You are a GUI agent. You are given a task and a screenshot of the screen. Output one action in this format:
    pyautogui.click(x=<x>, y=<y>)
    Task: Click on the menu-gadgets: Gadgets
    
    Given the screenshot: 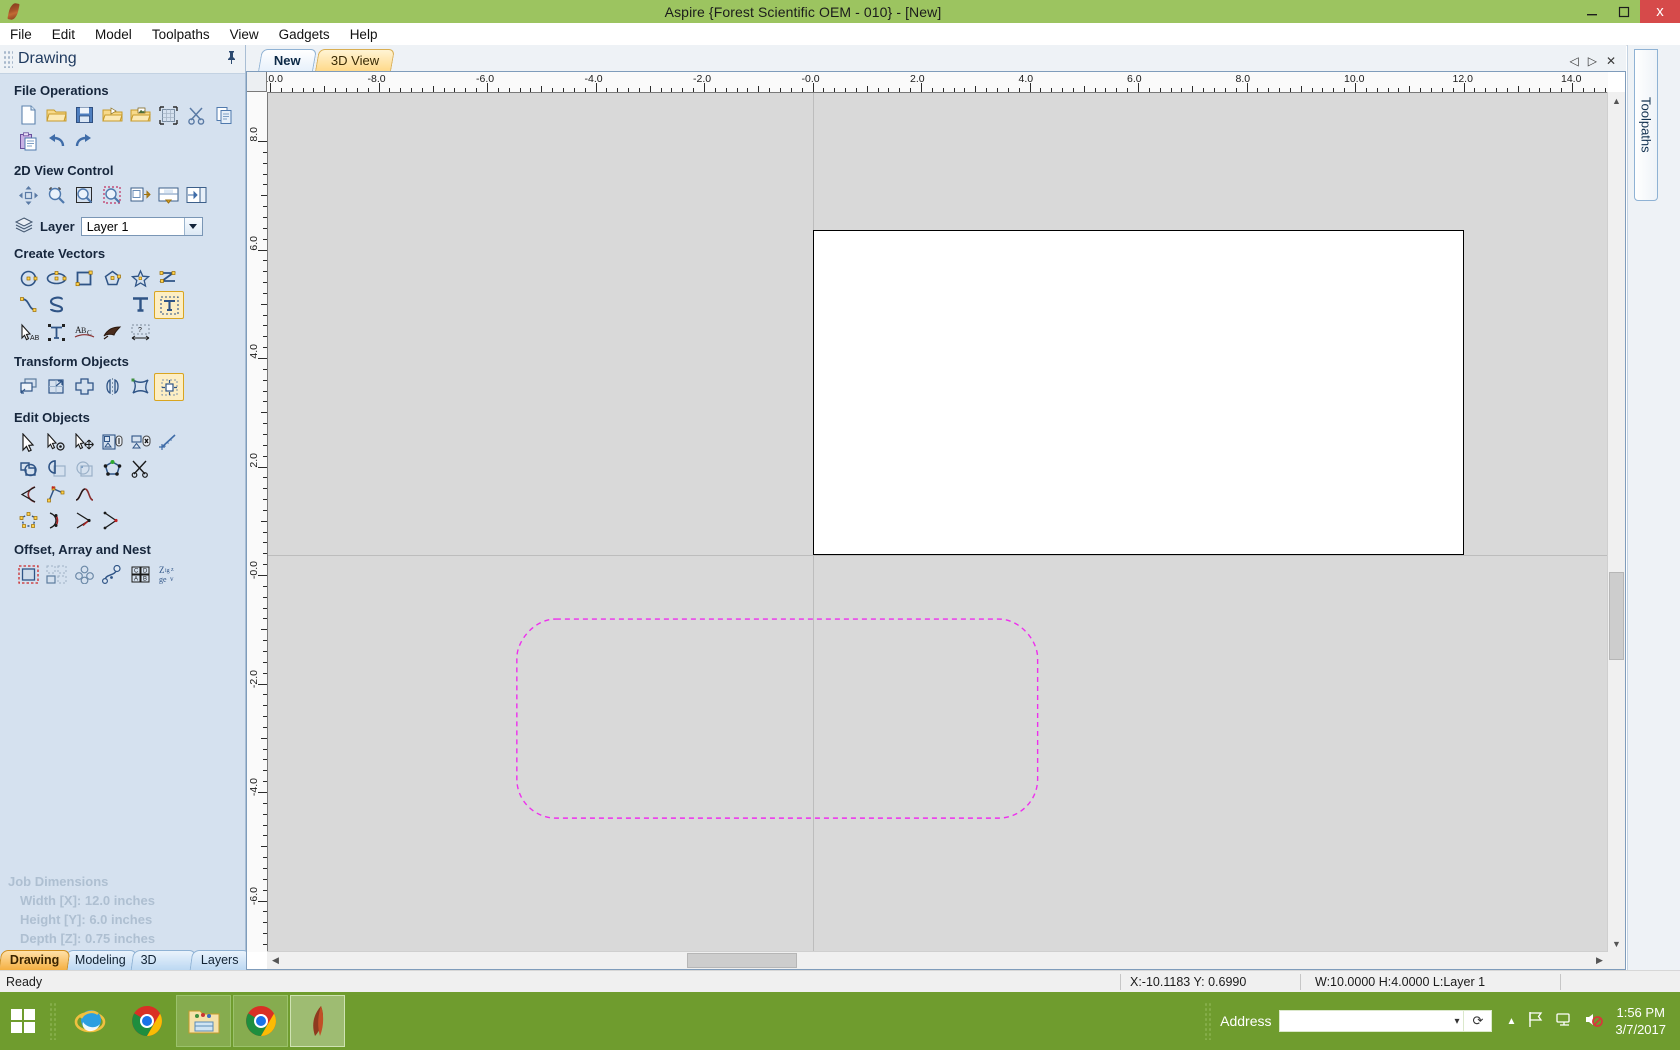 What is the action you would take?
    pyautogui.click(x=304, y=34)
    